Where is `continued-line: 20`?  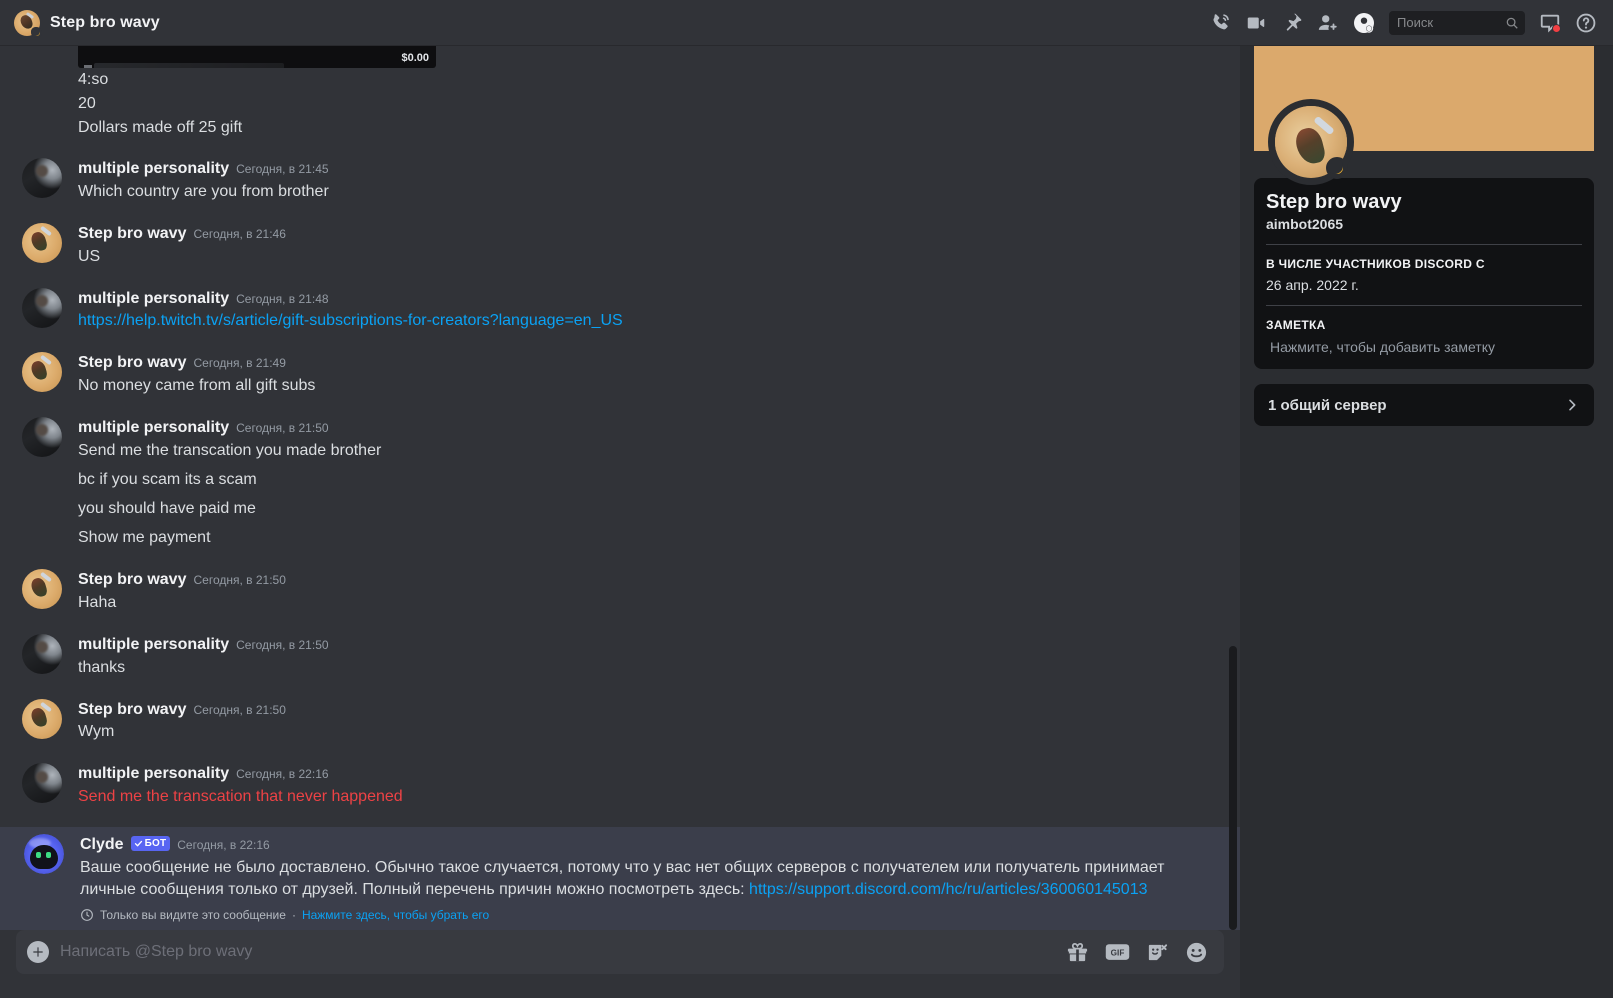
continued-line: 20 is located at coordinates (87, 103).